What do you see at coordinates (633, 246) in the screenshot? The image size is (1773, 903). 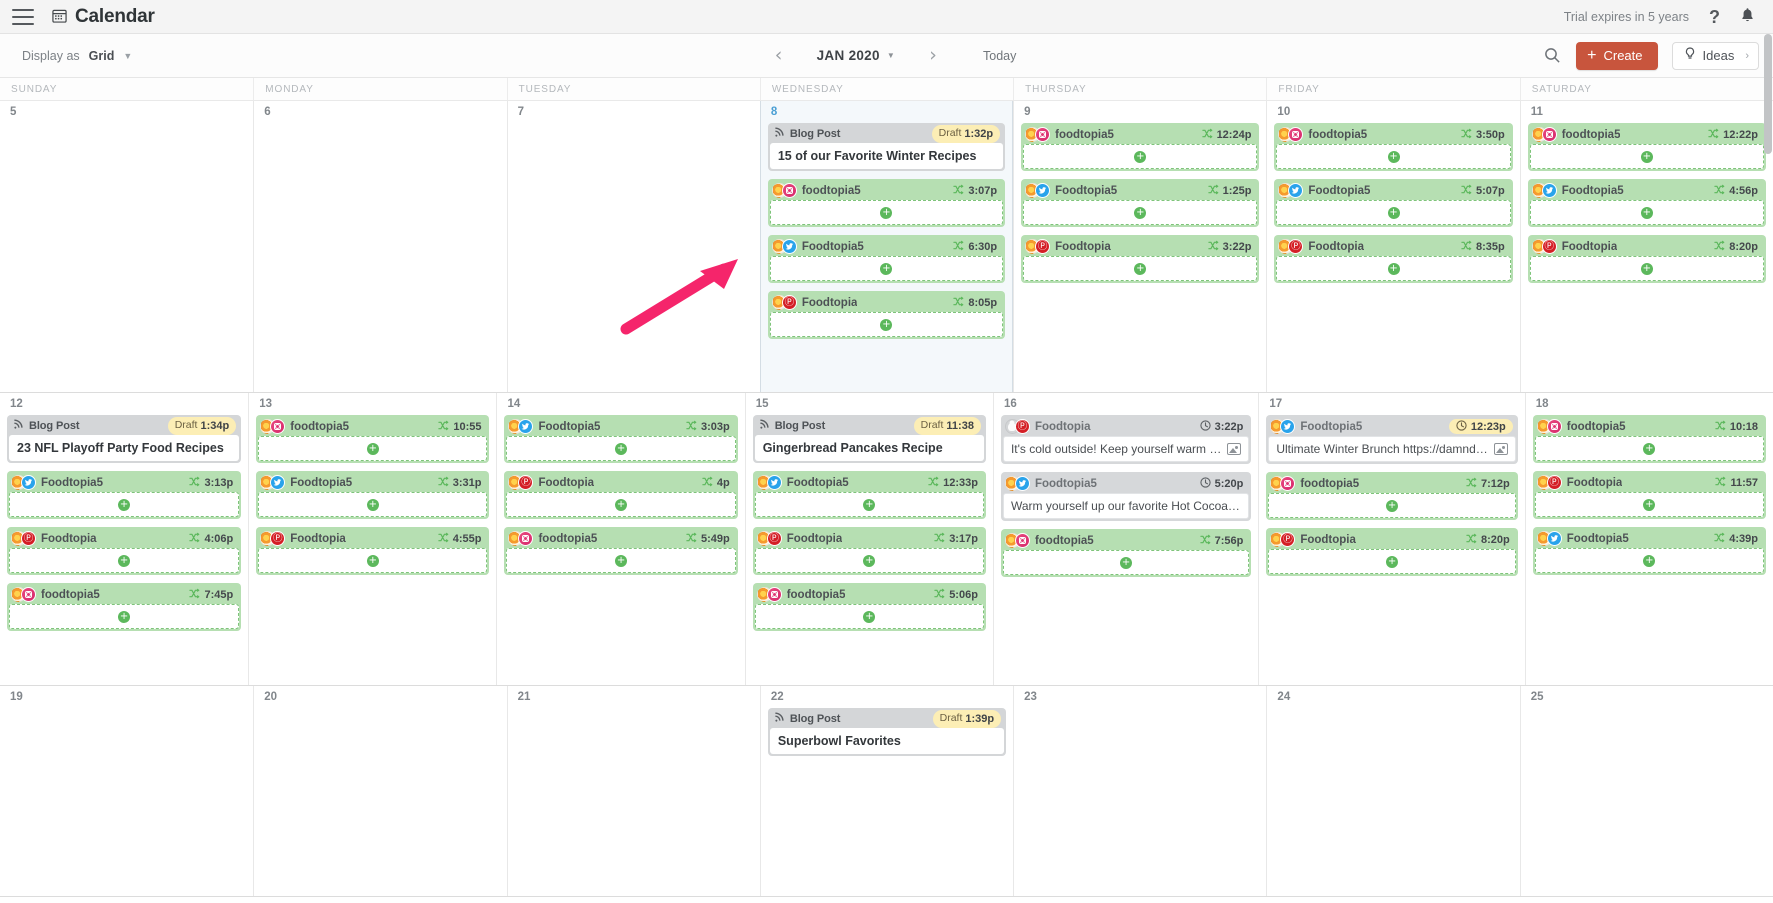 I see `calendar-day-cell: 7` at bounding box center [633, 246].